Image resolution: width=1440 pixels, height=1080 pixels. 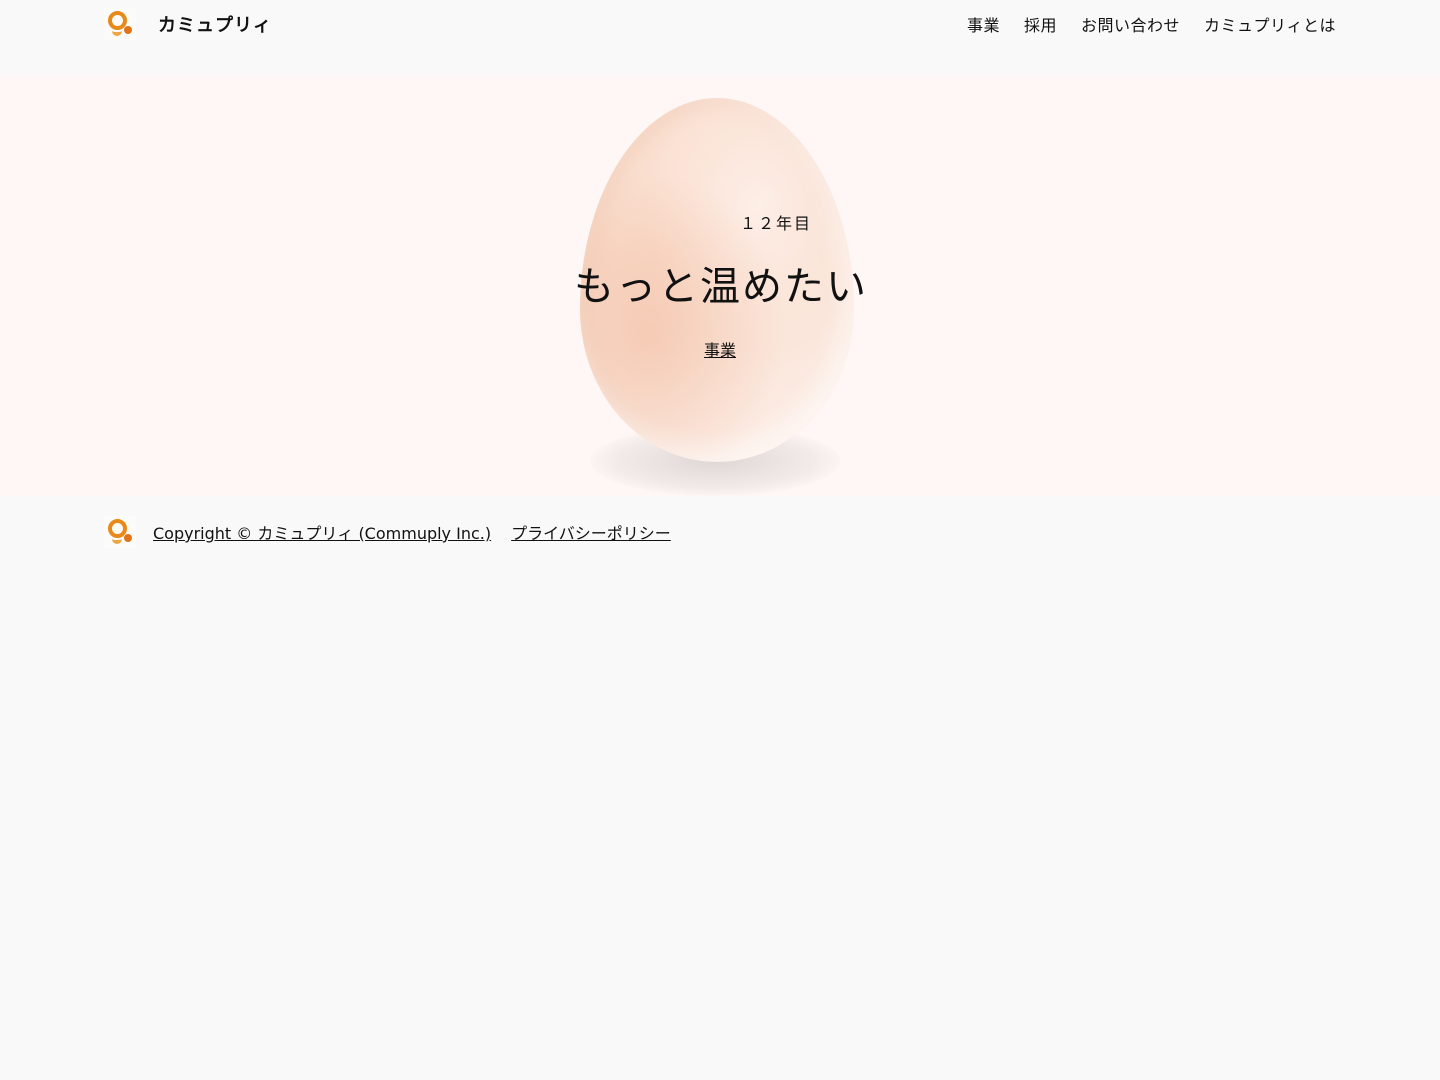 I want to click on brand-link: カミュプリィ, so click(x=188, y=24).